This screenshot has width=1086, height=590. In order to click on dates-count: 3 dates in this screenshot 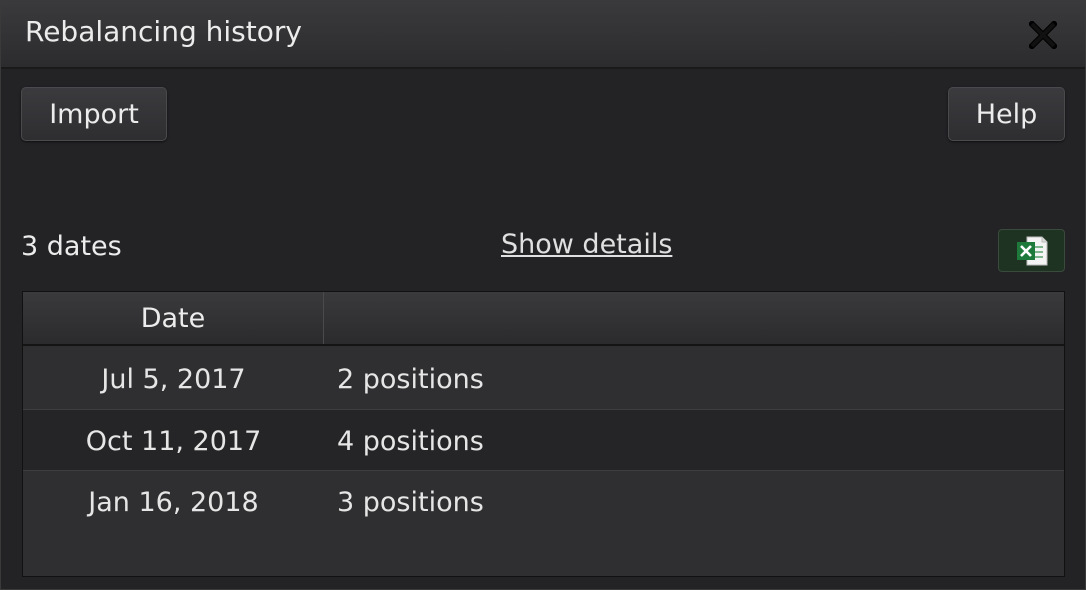, I will do `click(71, 246)`.